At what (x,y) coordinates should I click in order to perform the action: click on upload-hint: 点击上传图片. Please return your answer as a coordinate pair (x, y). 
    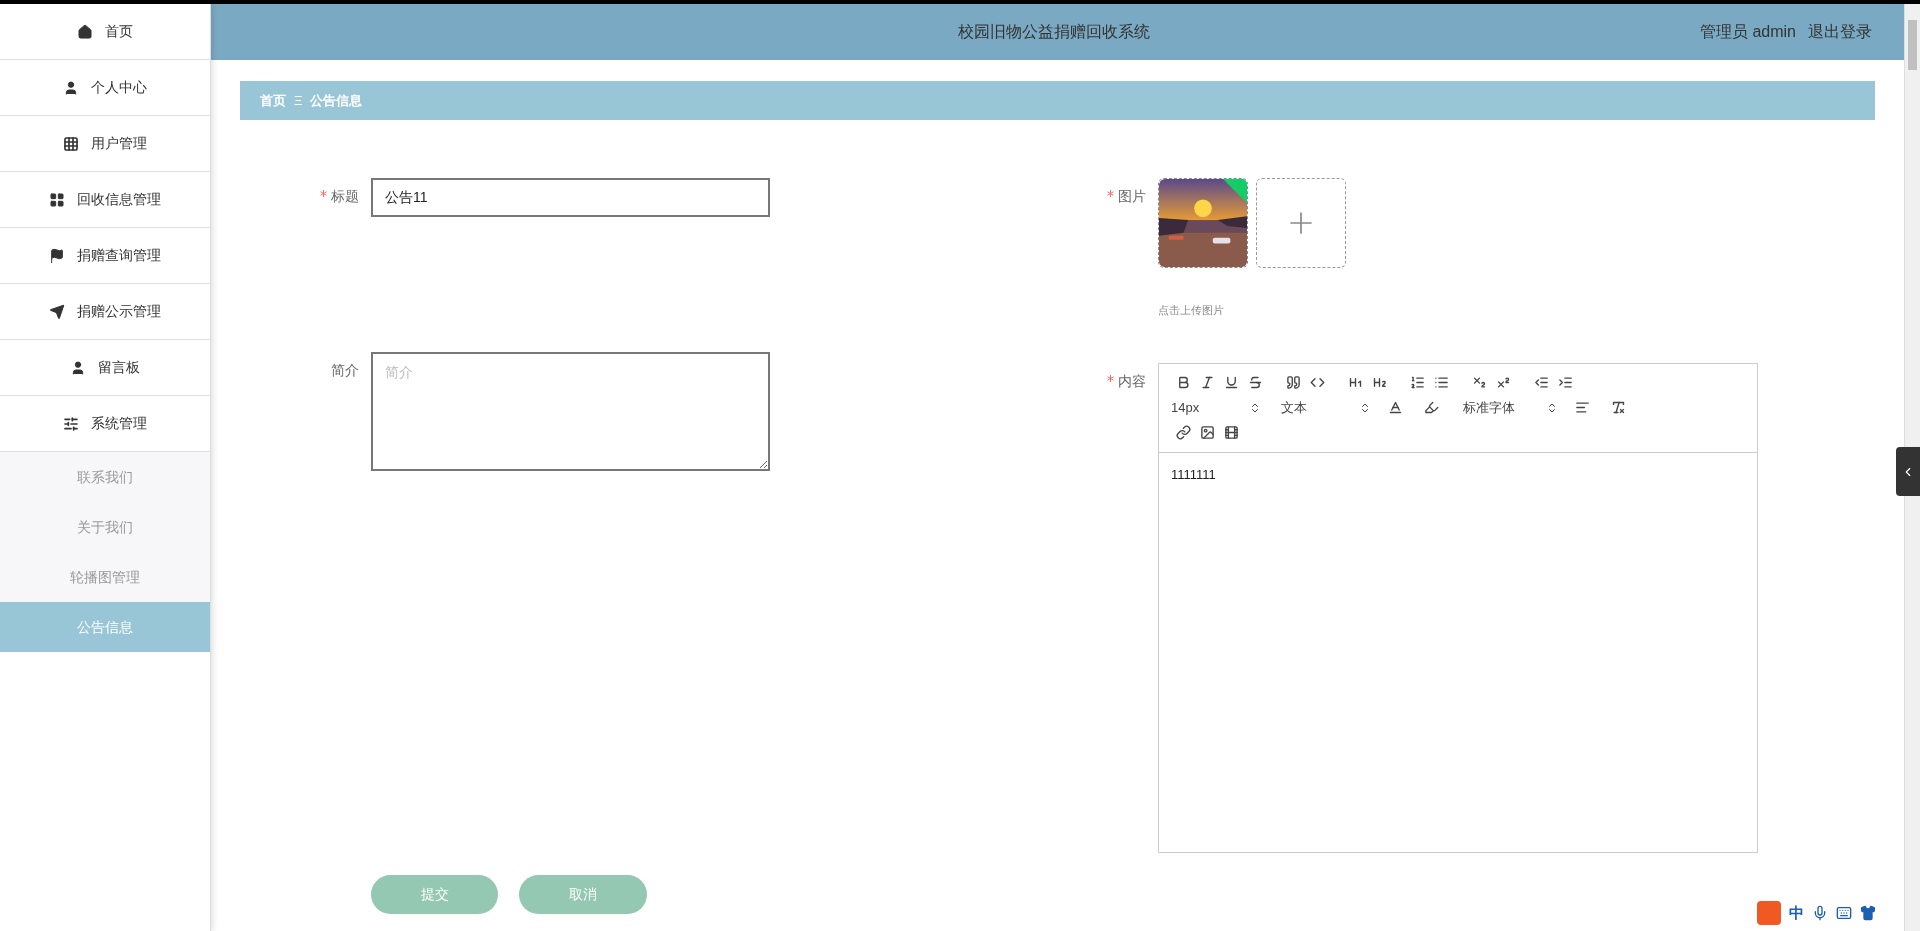
    Looking at the image, I should click on (1191, 310).